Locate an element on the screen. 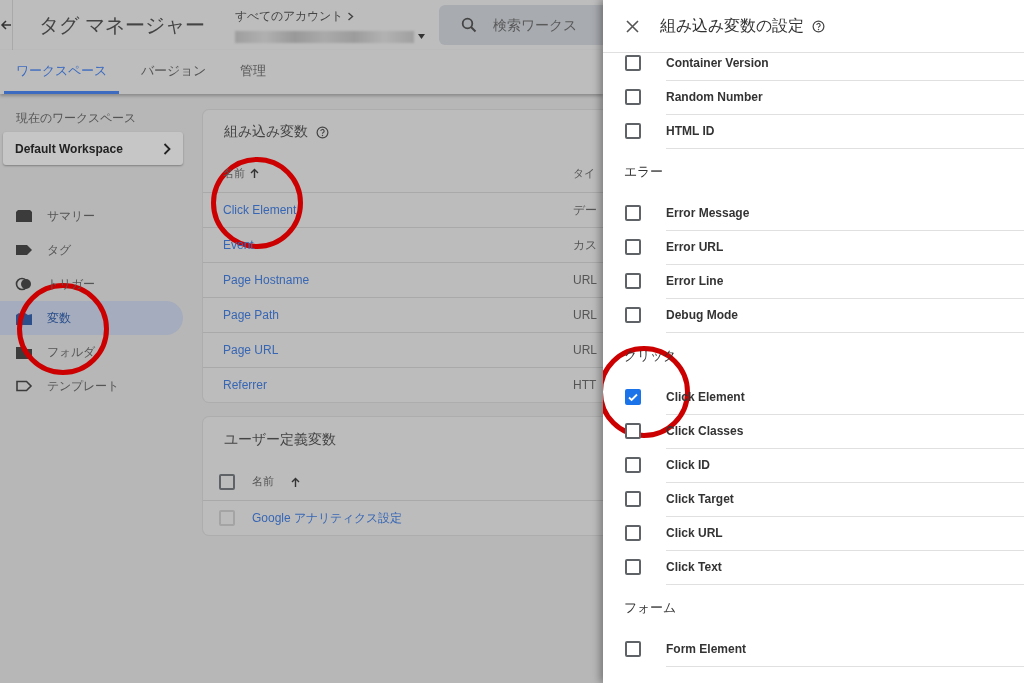 Image resolution: width=1024 pixels, height=683 pixels. checkbox-label: Error Line is located at coordinates (695, 280).